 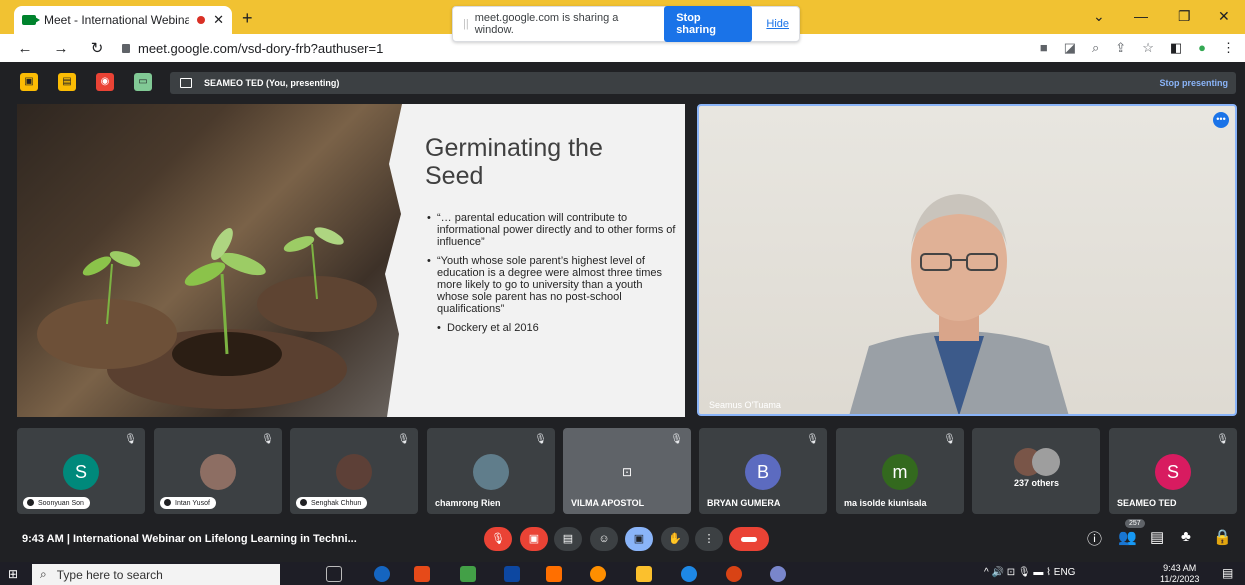 I want to click on participant-tile: 🎙 S Soonyuan Son, so click(x=81, y=471).